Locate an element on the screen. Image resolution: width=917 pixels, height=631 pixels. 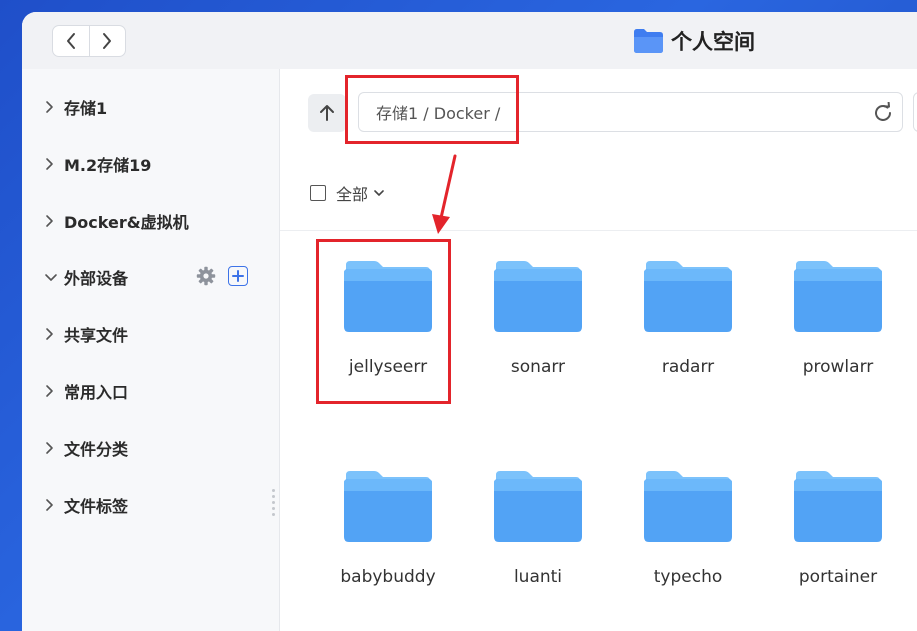
toolbar-divider is located at coordinates (598, 230).